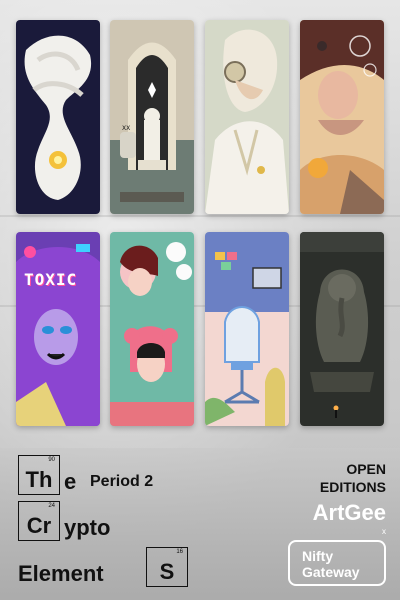  I want to click on element-symbol: Cr, so click(39, 525).